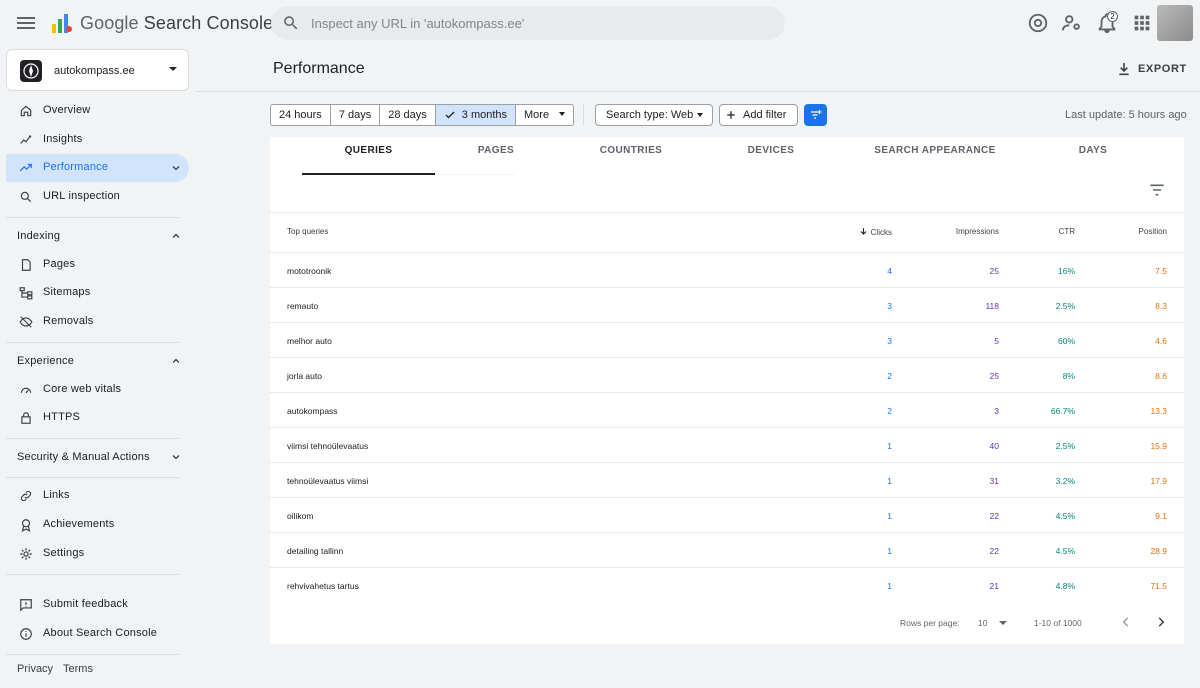  What do you see at coordinates (64, 553) in the screenshot?
I see `nav-label: Settings` at bounding box center [64, 553].